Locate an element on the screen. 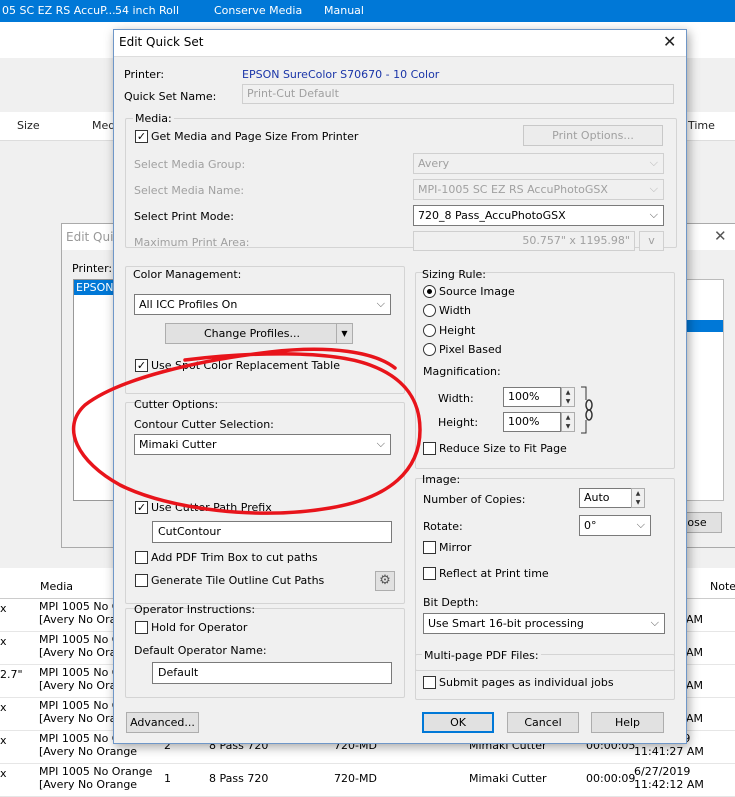  col-media: Media is located at coordinates (56, 586).